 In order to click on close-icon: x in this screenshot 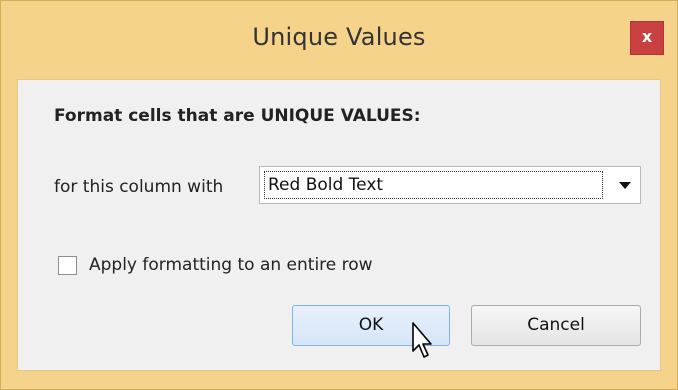, I will do `click(647, 36)`.